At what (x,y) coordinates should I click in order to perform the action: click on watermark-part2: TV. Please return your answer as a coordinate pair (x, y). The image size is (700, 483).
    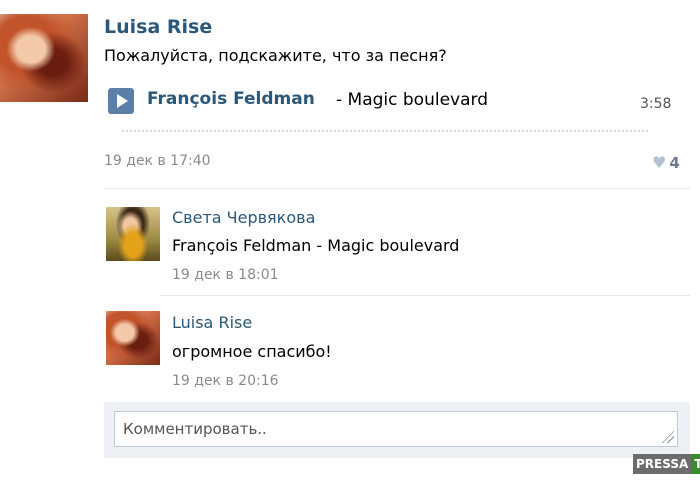
    Looking at the image, I should click on (695, 464).